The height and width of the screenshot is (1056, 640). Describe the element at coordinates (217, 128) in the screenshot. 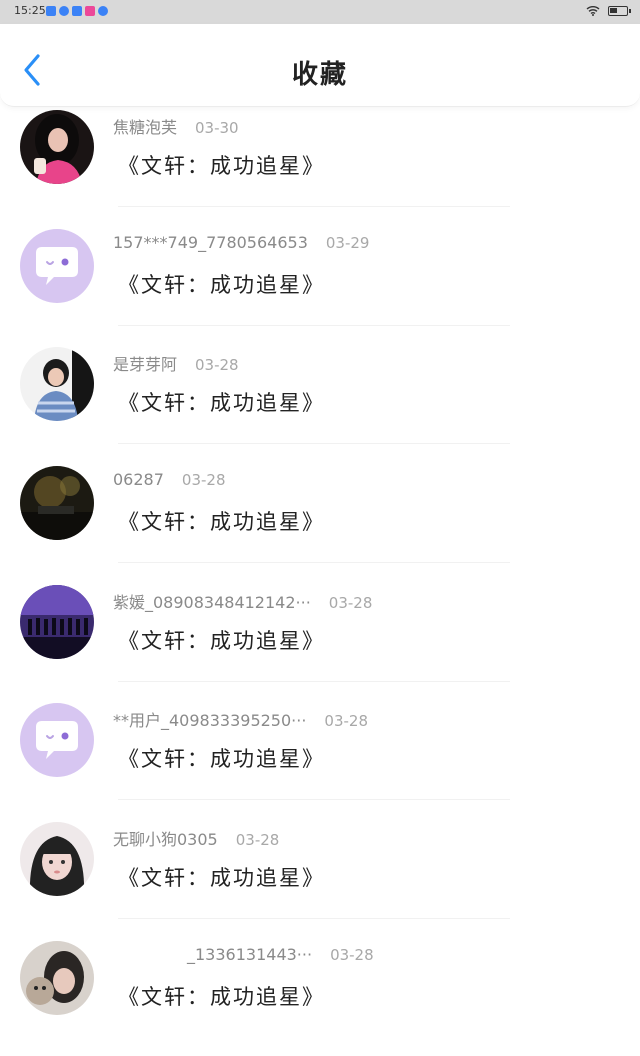

I see `post-date: 03-30` at that location.